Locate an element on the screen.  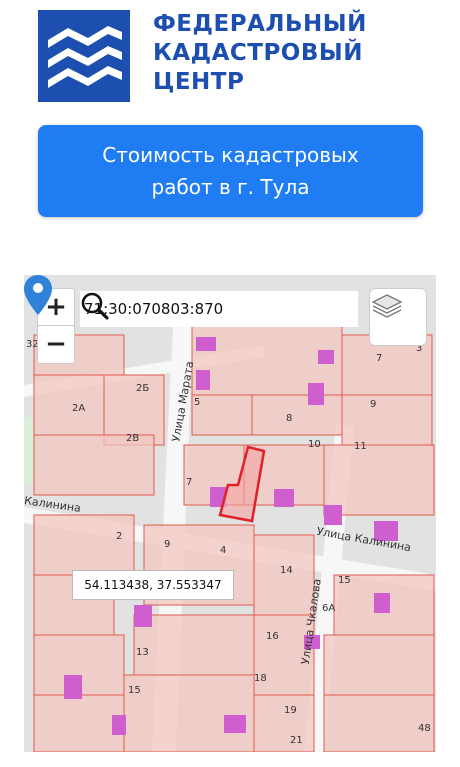
zoom-out-button: − is located at coordinates (56, 344).